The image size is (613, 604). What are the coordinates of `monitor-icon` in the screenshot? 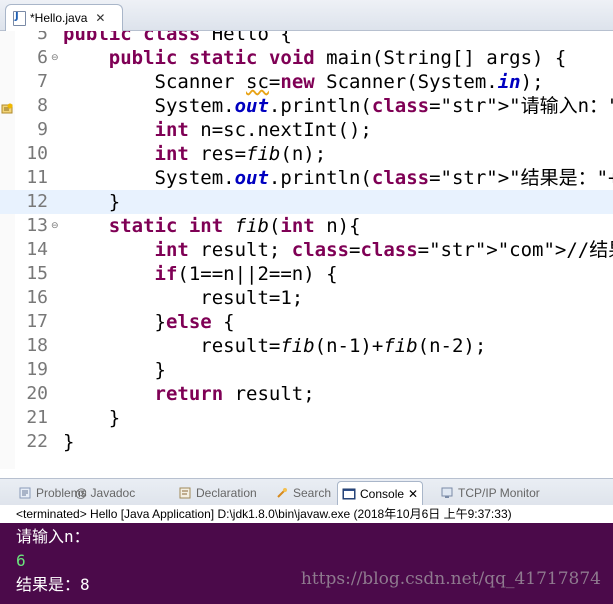 It's located at (447, 493).